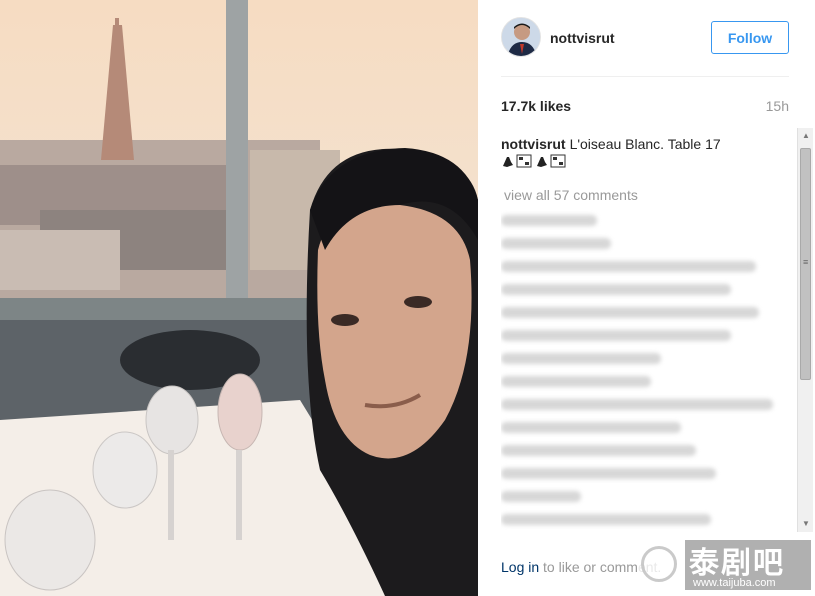  Describe the element at coordinates (582, 38) in the screenshot. I see `username: nottvisrut` at that location.